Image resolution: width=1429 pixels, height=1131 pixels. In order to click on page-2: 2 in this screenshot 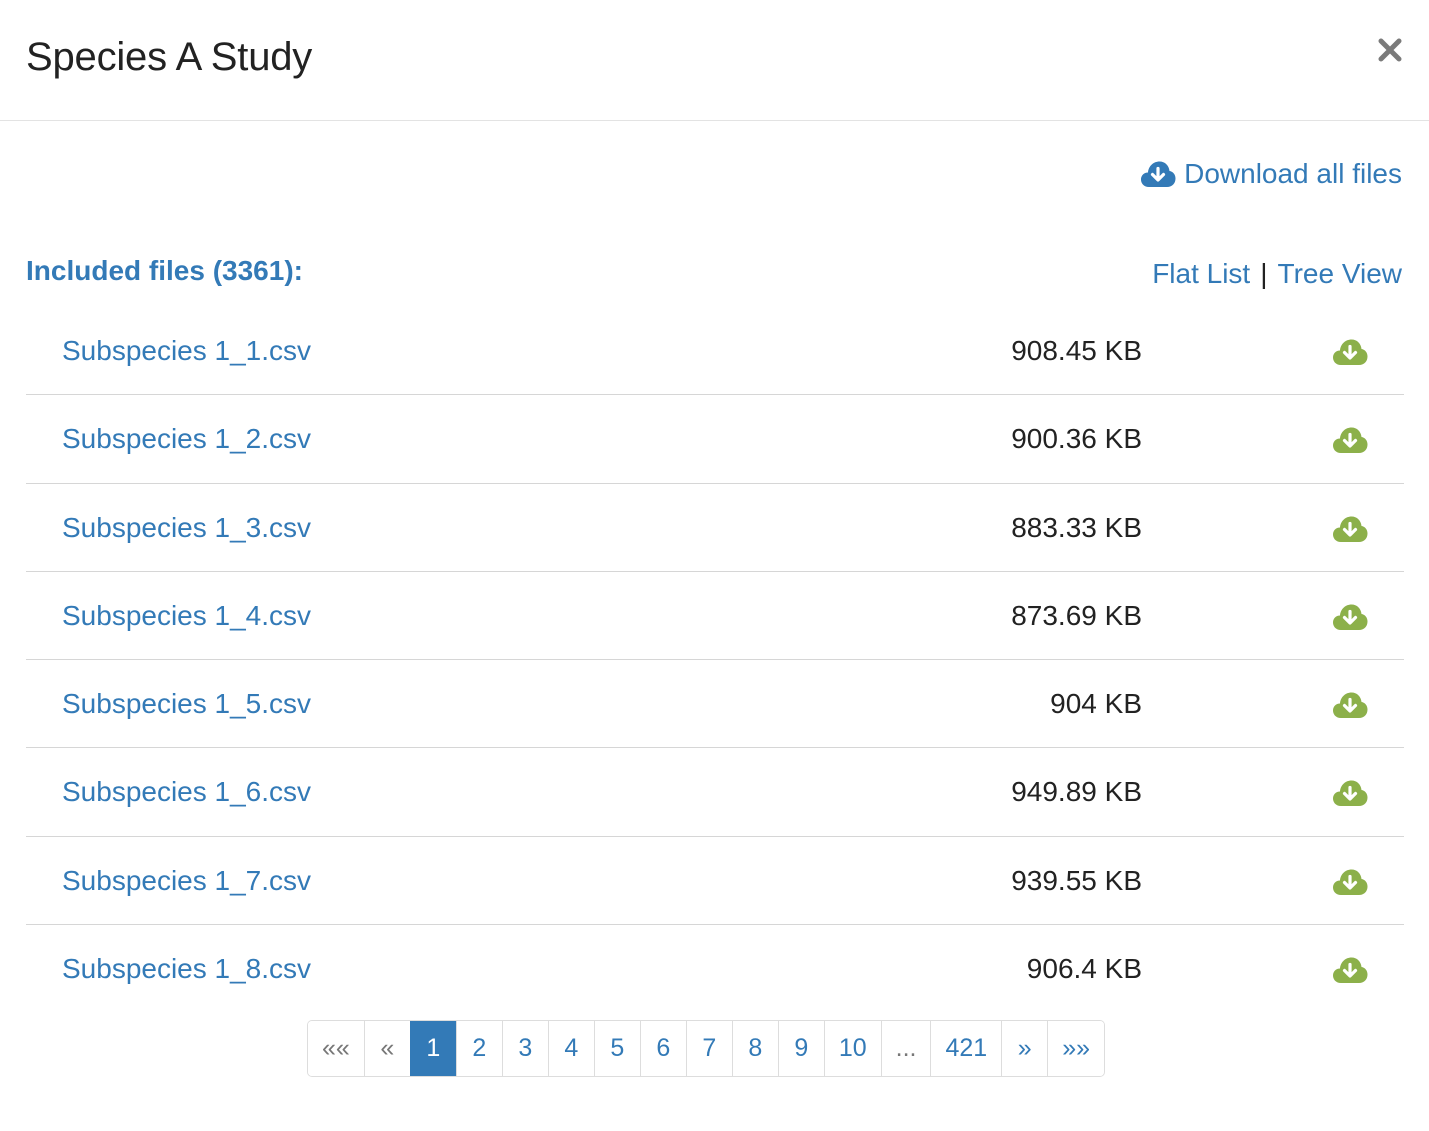, I will do `click(478, 1048)`.